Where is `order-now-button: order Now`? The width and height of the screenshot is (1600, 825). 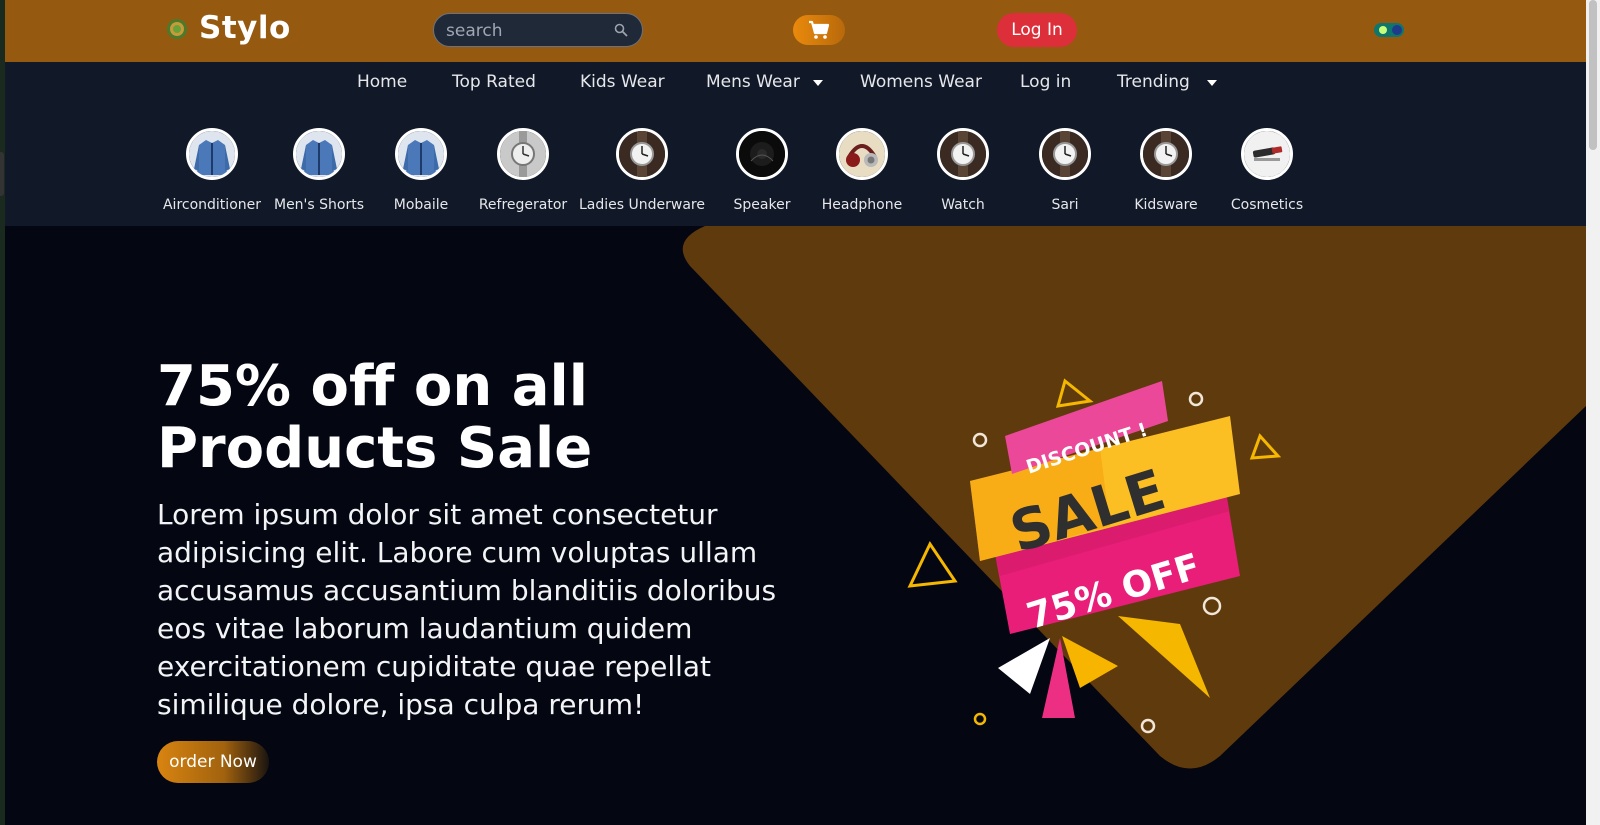
order-now-button: order Now is located at coordinates (213, 762).